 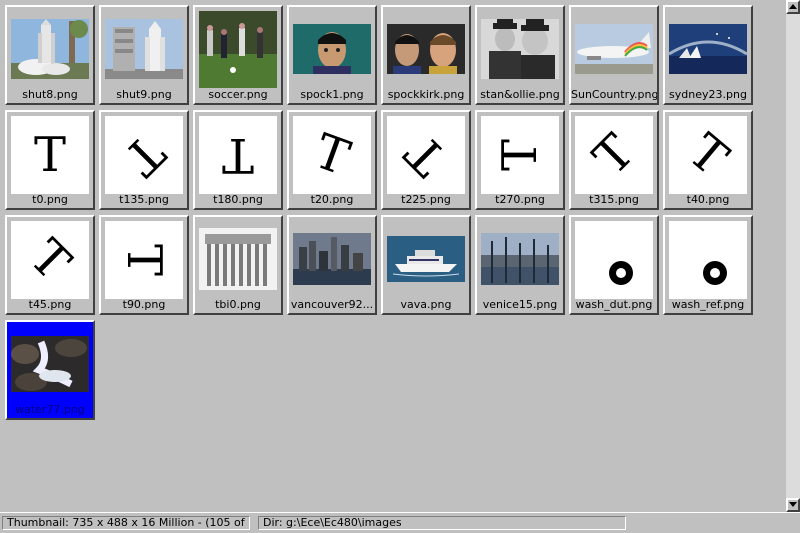 What do you see at coordinates (50, 409) in the screenshot?
I see `thumbnail-caption: water77.png` at bounding box center [50, 409].